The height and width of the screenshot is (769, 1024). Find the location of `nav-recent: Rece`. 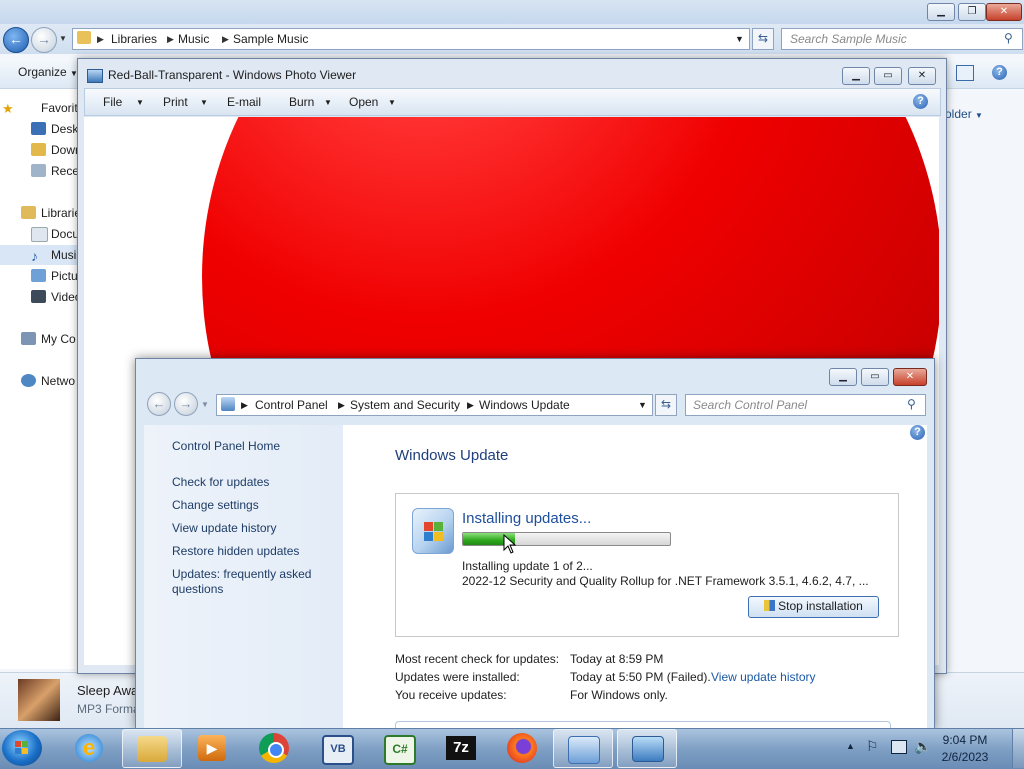

nav-recent: Rece is located at coordinates (64, 171).